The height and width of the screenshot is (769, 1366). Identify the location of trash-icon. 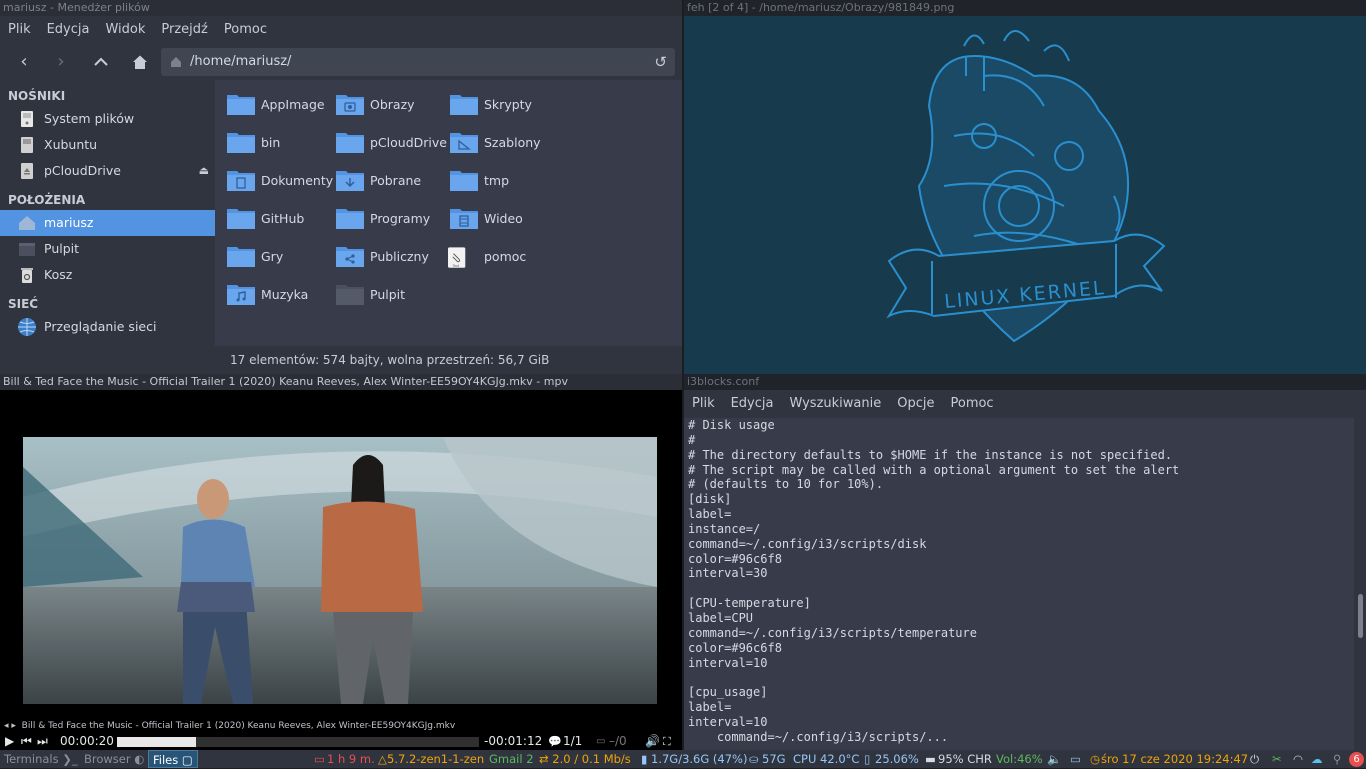
(27, 275).